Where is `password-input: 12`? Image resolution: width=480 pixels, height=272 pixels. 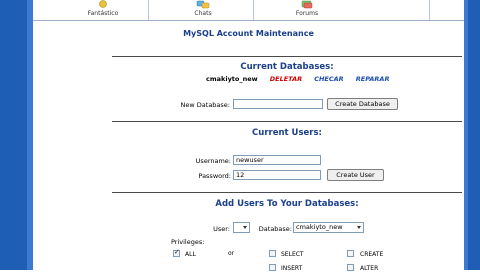 password-input: 12 is located at coordinates (277, 175).